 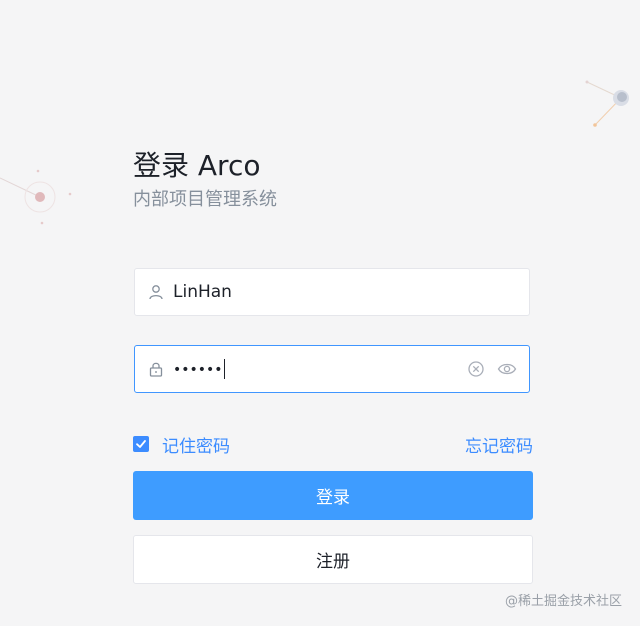 What do you see at coordinates (333, 495) in the screenshot?
I see `login-button: 登录` at bounding box center [333, 495].